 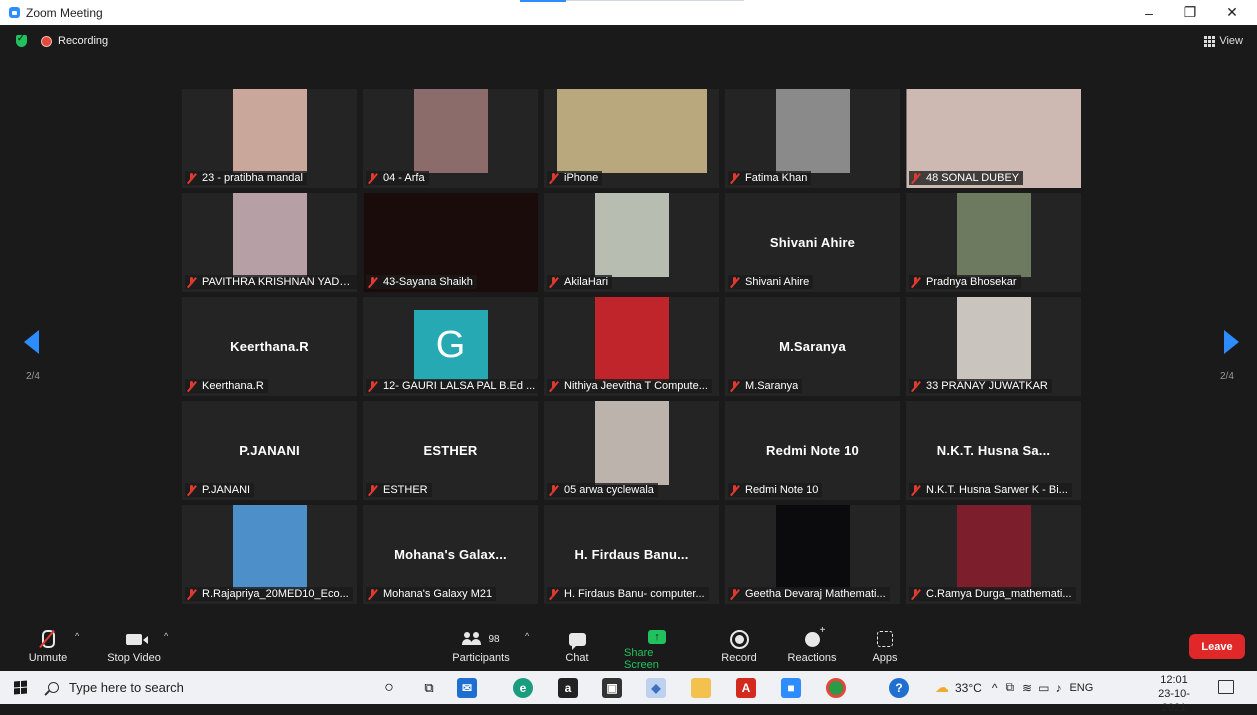 I want to click on participant-name: Shivani Ahire, so click(x=777, y=282).